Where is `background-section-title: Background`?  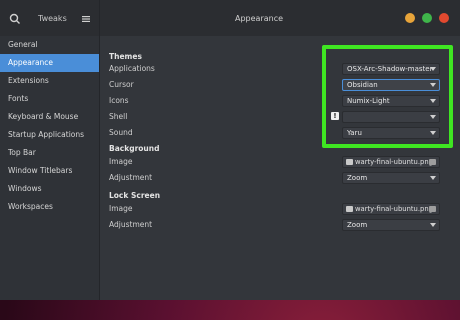 background-section-title: Background is located at coordinates (134, 148).